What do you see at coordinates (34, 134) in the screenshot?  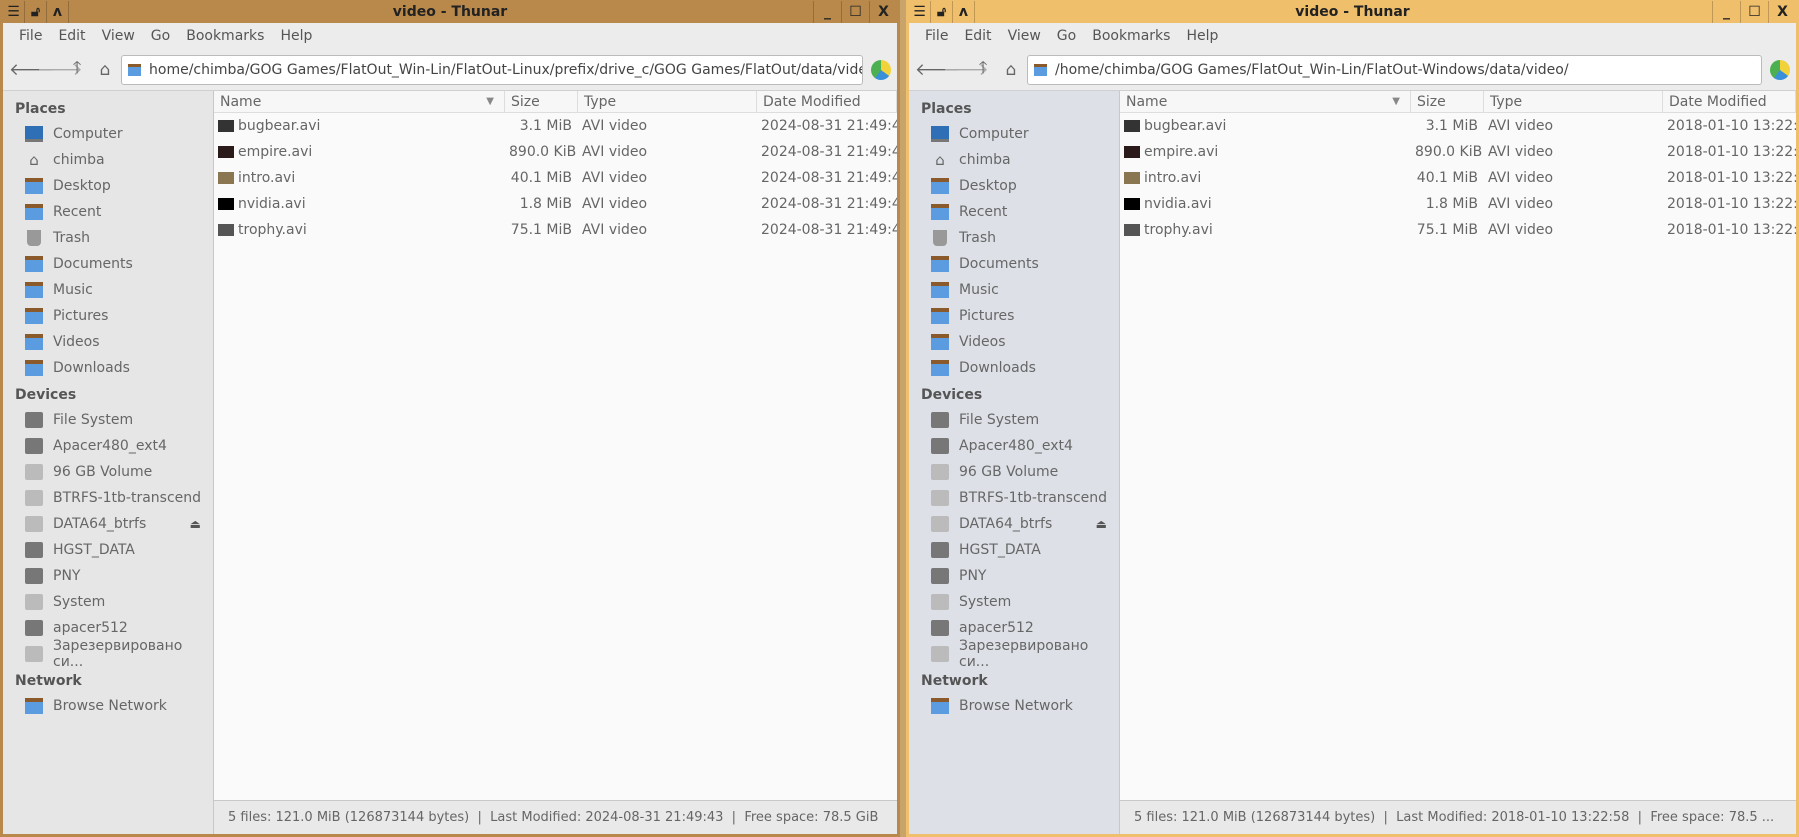 I see `computer-icon` at bounding box center [34, 134].